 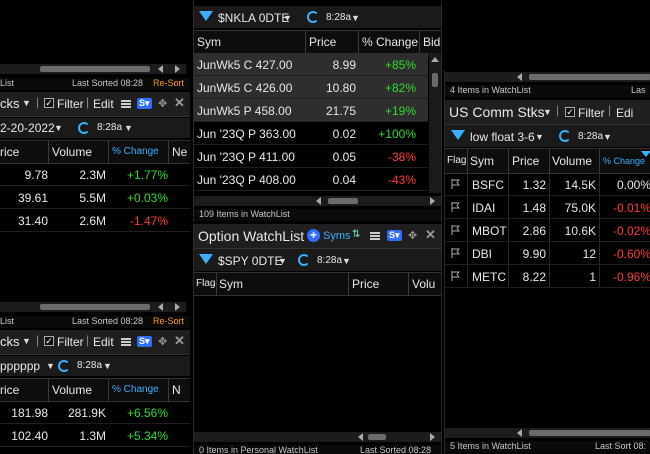 I want to click on add-symbol-icon: +, so click(x=313, y=235).